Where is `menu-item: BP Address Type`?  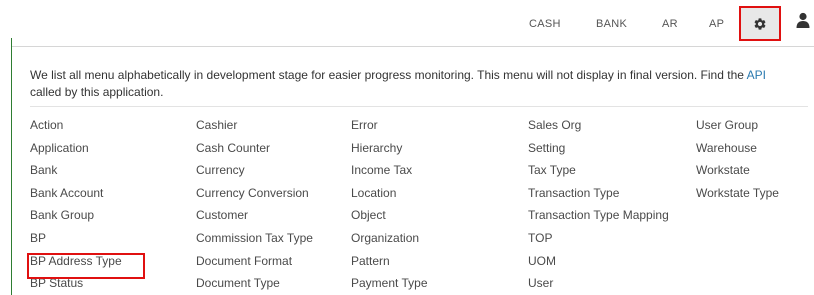 menu-item: BP Address Type is located at coordinates (76, 261).